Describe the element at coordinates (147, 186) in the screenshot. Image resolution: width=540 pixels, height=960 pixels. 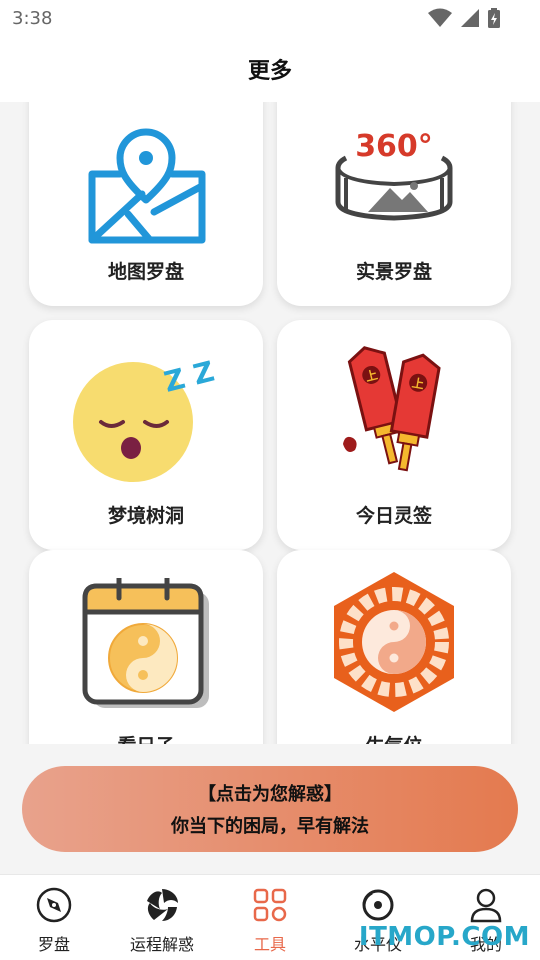
I see `map-location-icon` at that location.